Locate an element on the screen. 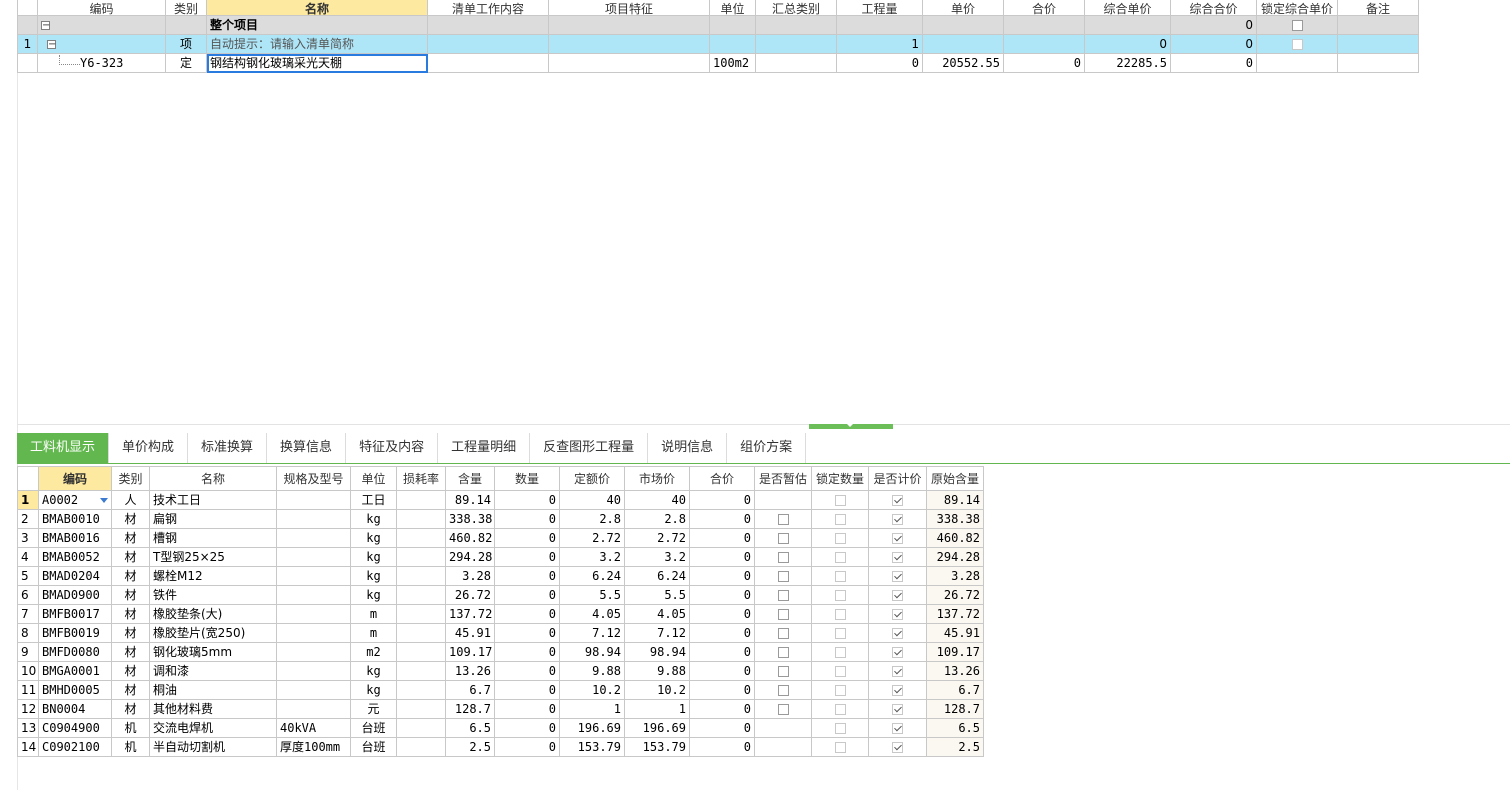  resource-market-price: 98.94 is located at coordinates (657, 652).